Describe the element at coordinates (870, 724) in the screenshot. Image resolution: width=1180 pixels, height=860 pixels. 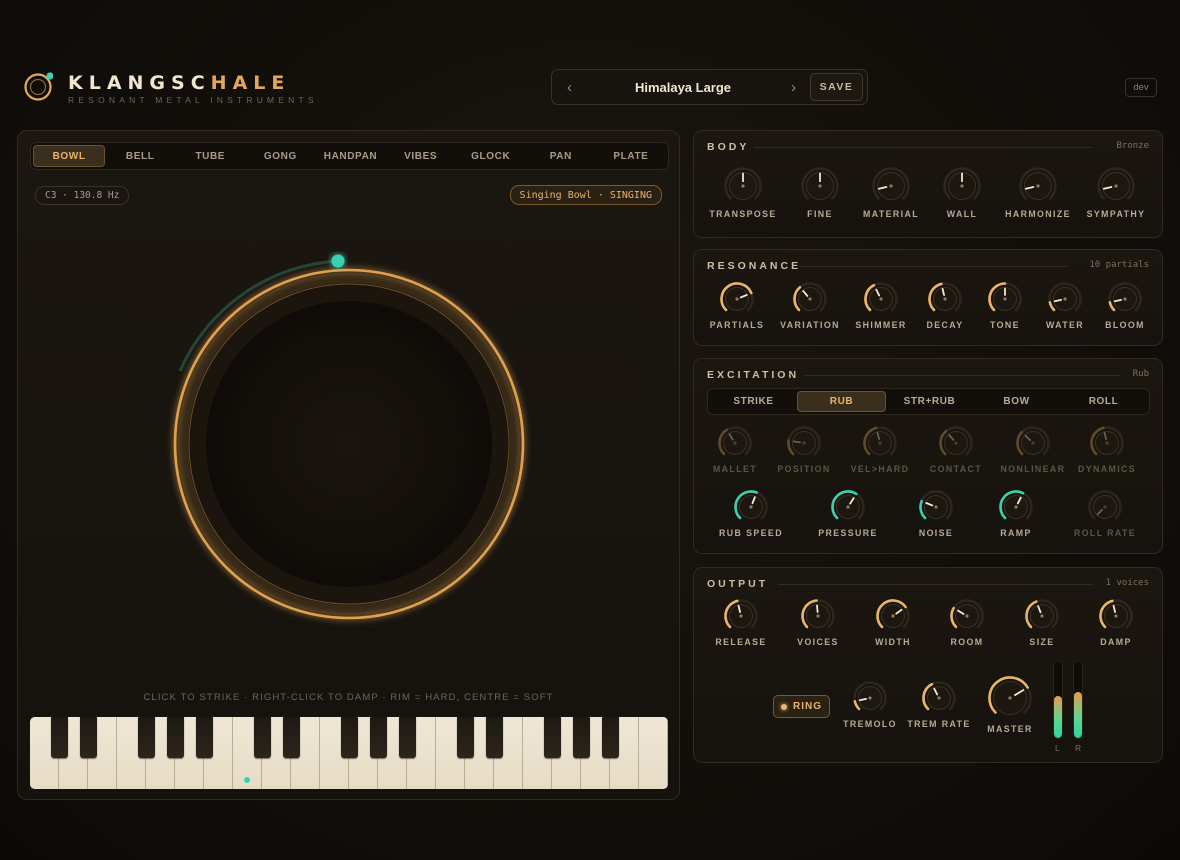
I see `knob-label: TREMOLO` at that location.